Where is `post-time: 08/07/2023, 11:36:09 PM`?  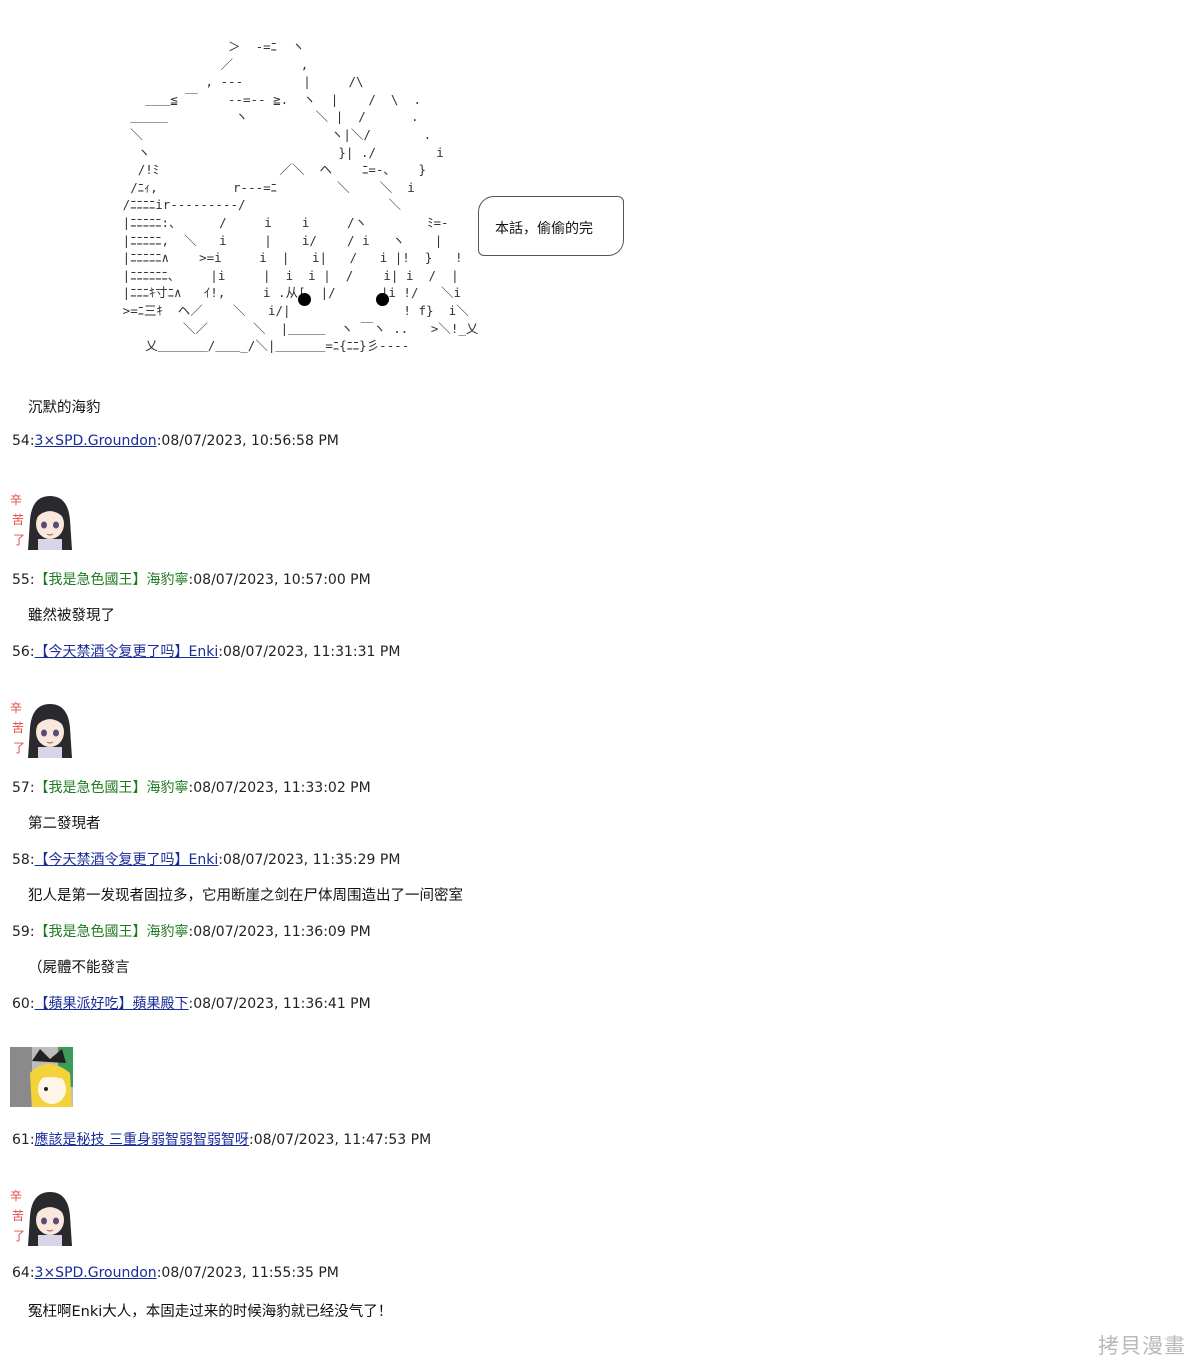 post-time: 08/07/2023, 11:36:09 PM is located at coordinates (282, 932).